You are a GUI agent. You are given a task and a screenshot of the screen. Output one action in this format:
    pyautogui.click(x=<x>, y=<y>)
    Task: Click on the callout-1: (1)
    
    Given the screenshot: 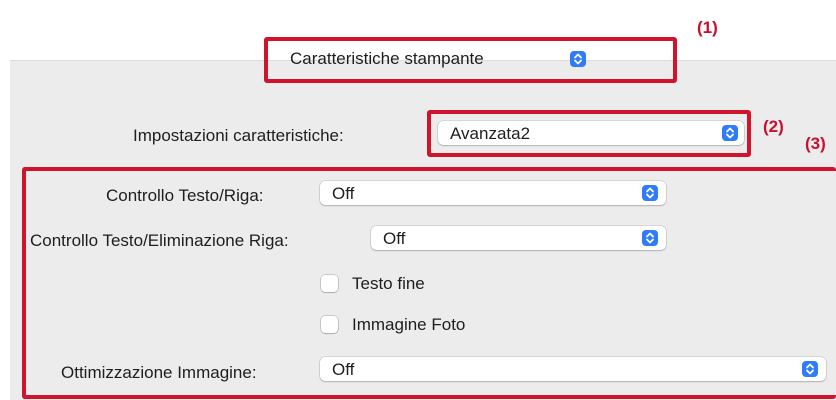 What is the action you would take?
    pyautogui.click(x=707, y=27)
    